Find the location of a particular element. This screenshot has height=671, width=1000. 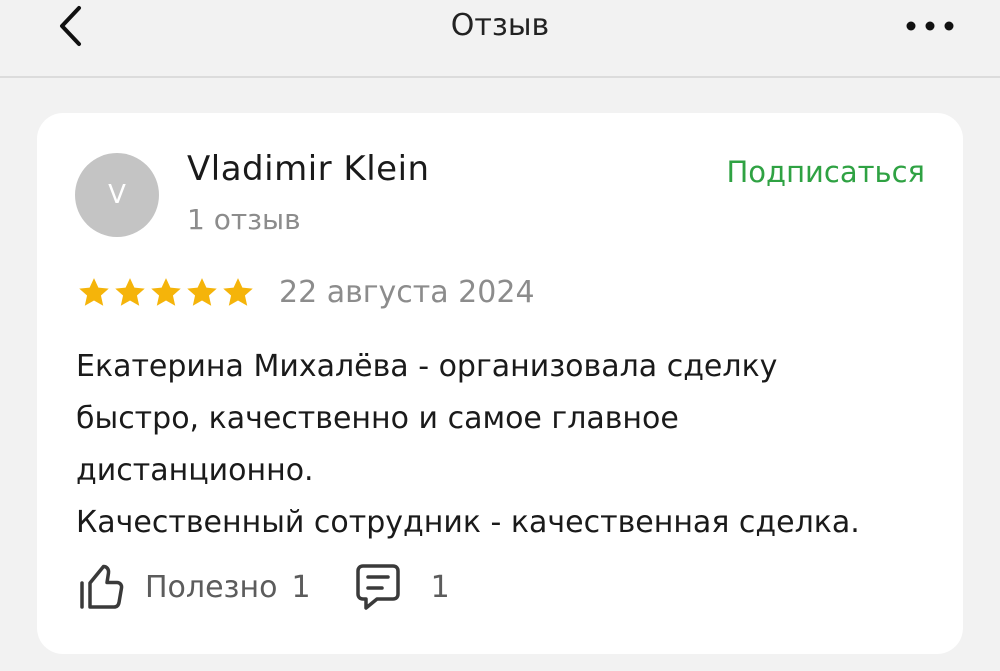

author-name: Vladimir Klein is located at coordinates (308, 169).